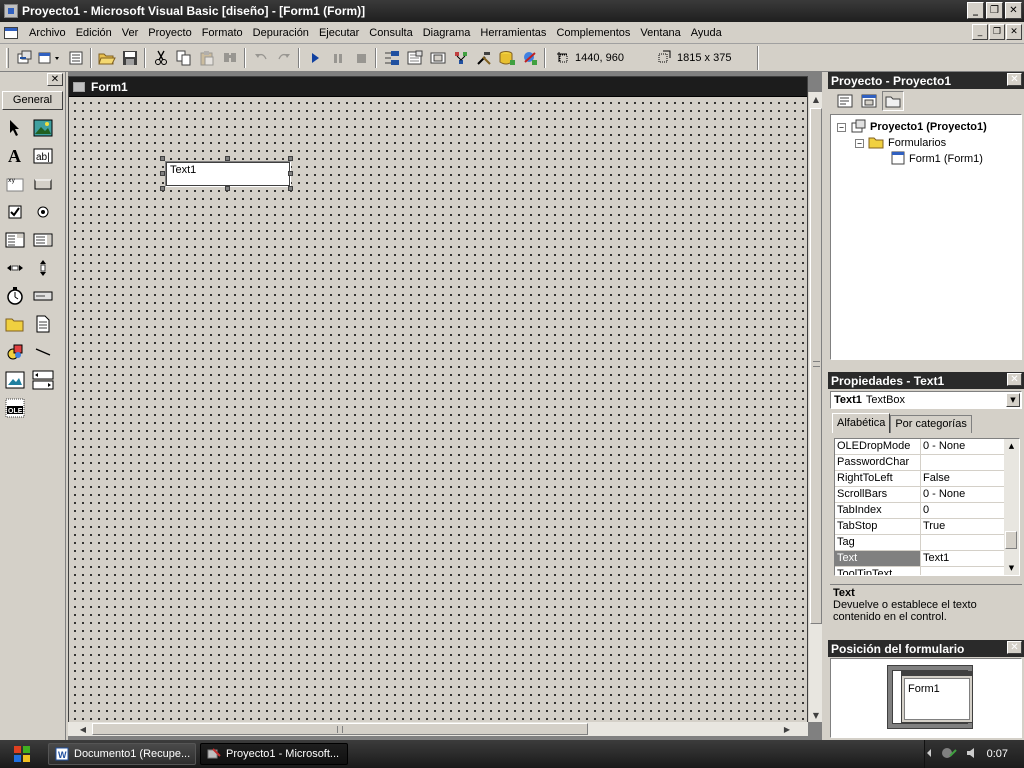  I want to click on property-scroll-thumb, so click(1011, 540).